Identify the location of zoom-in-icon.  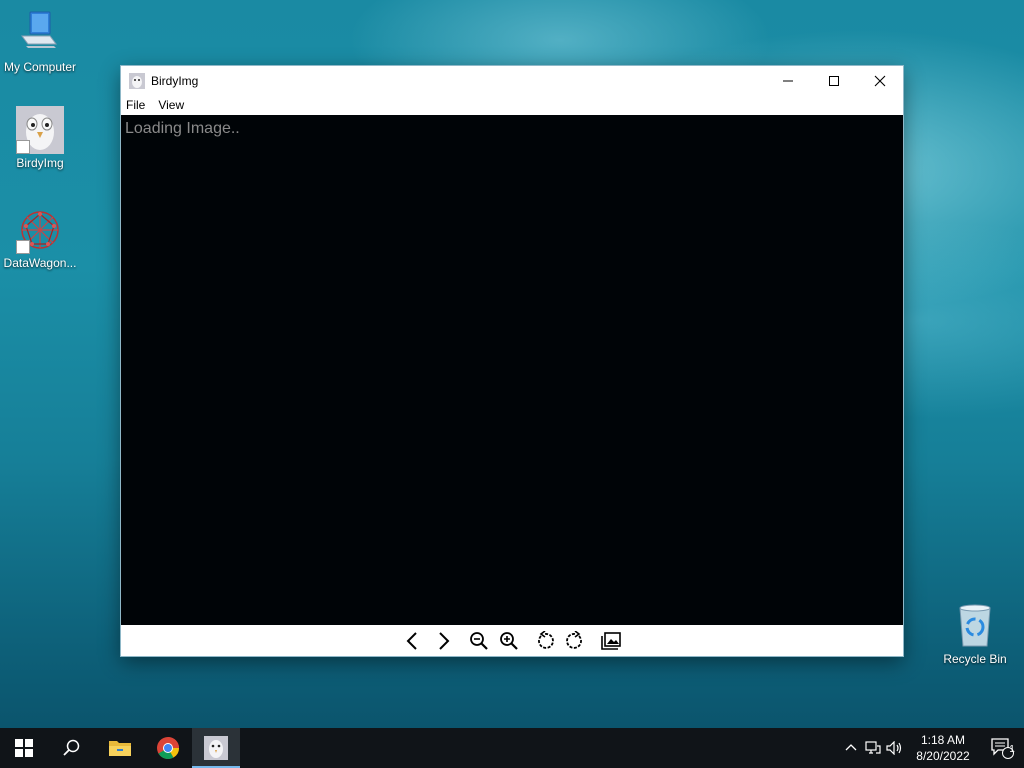
(509, 640).